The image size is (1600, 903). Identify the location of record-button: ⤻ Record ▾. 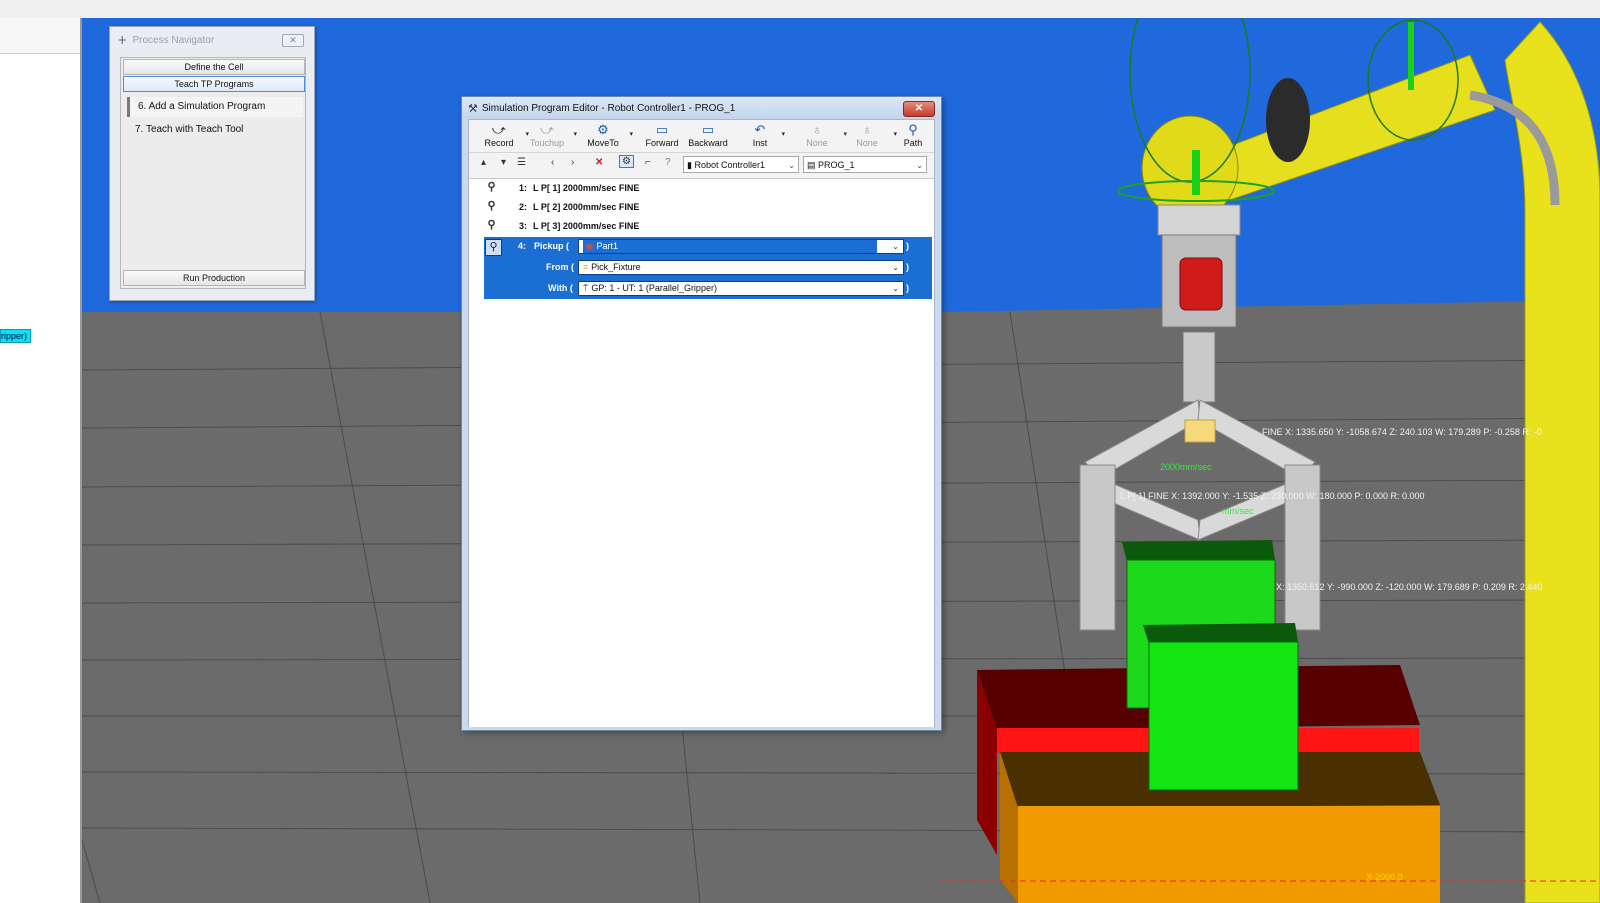
(503, 136).